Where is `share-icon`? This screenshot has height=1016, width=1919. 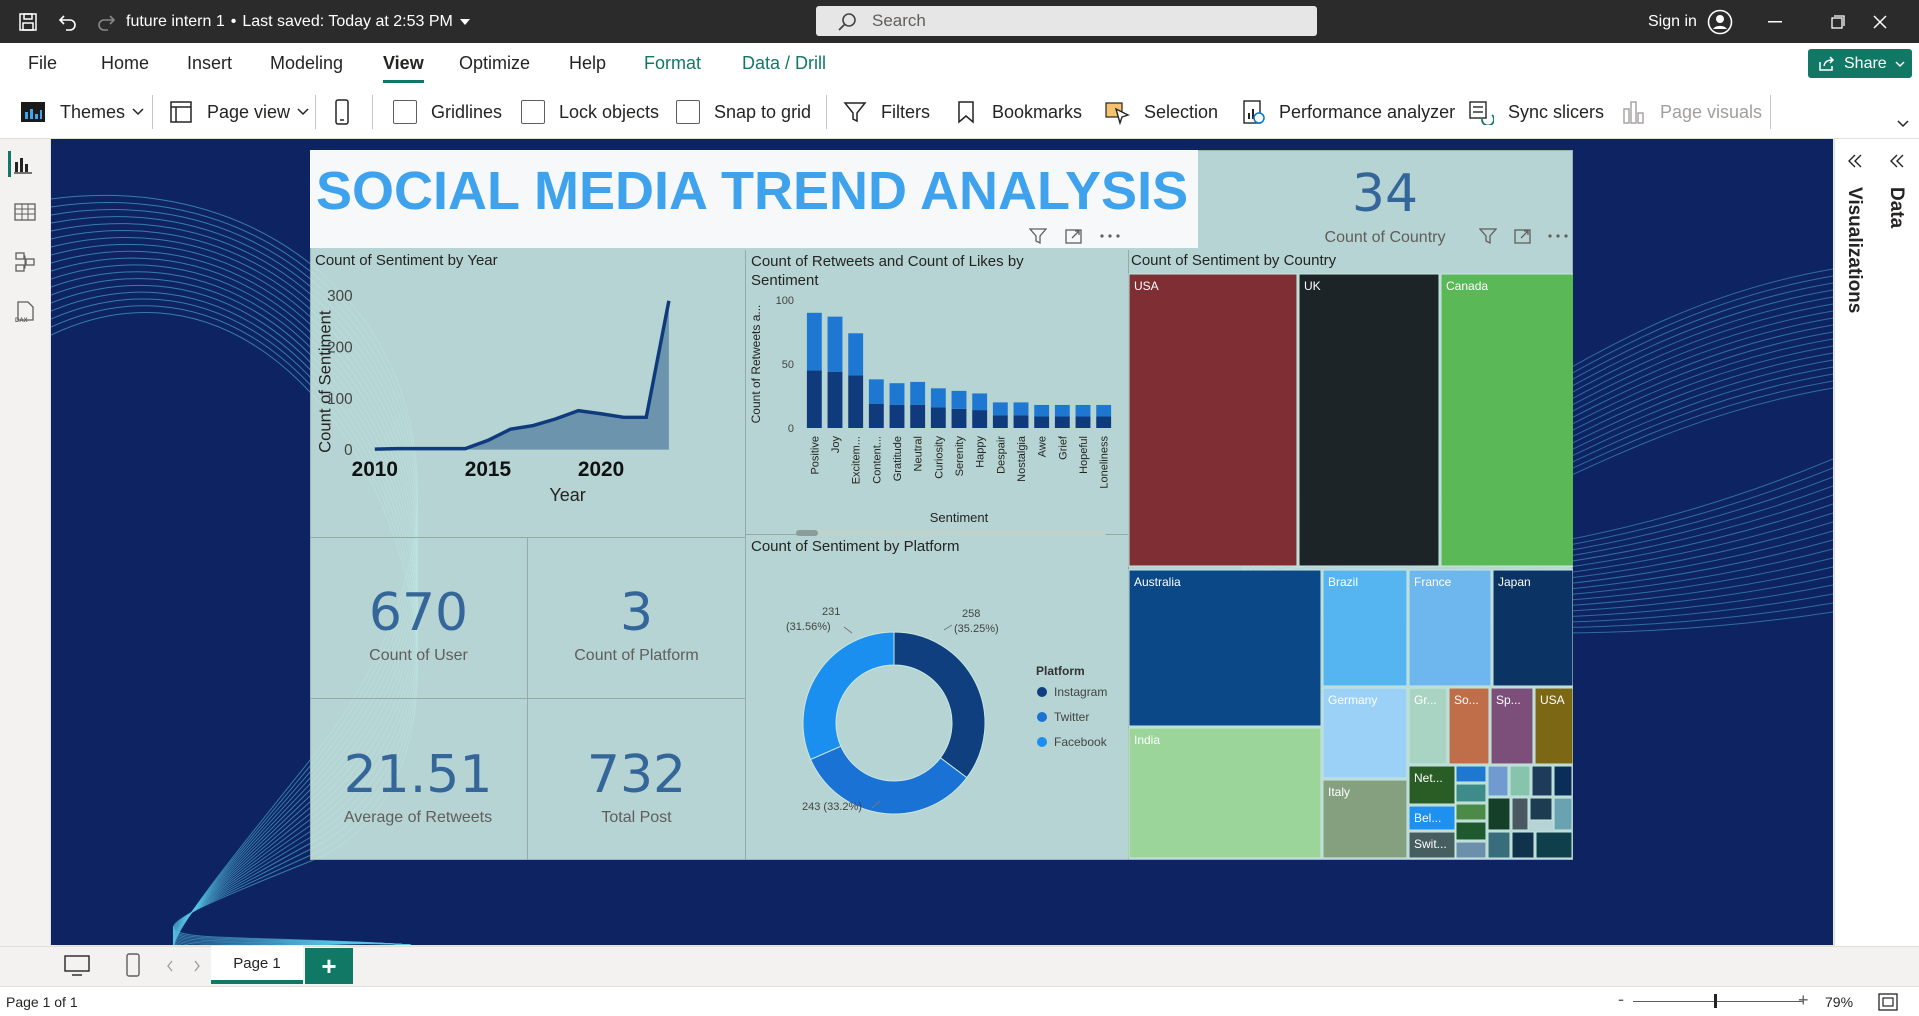
share-icon is located at coordinates (1827, 63).